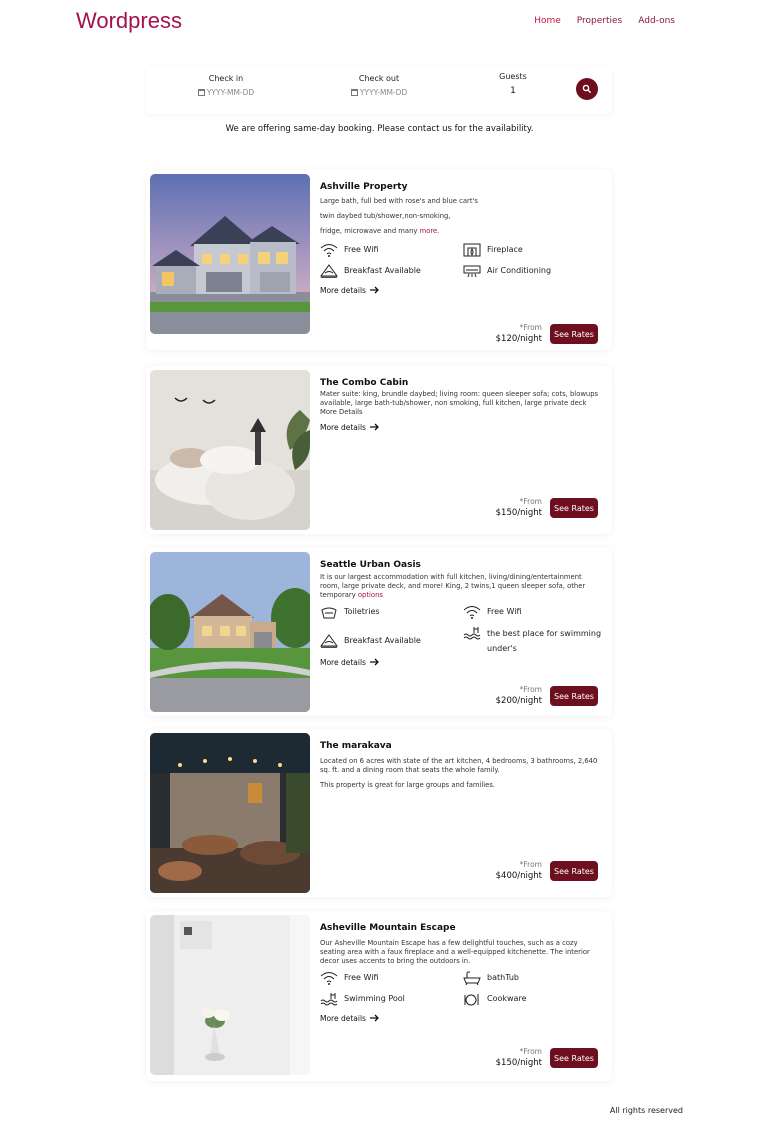 The height and width of the screenshot is (1126, 759). What do you see at coordinates (230, 995) in the screenshot?
I see `property-photo-interior` at bounding box center [230, 995].